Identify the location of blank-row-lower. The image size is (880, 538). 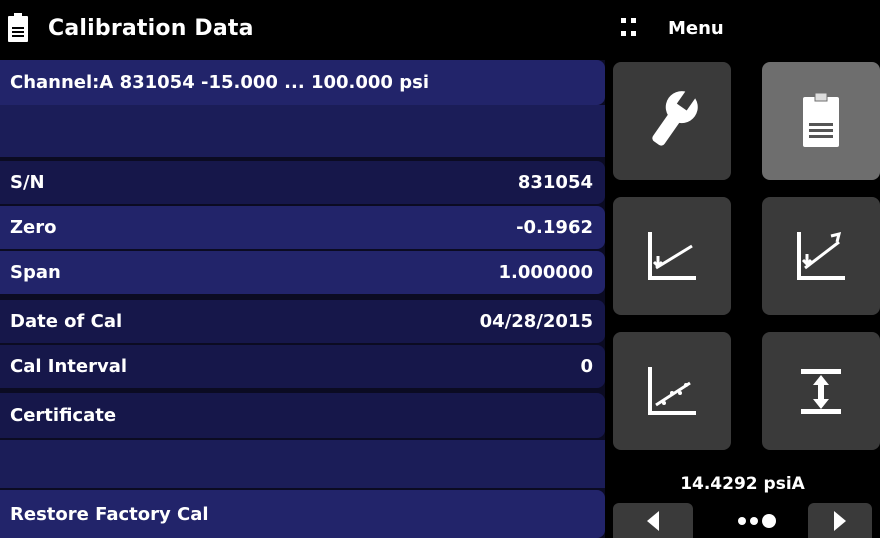
(302, 464).